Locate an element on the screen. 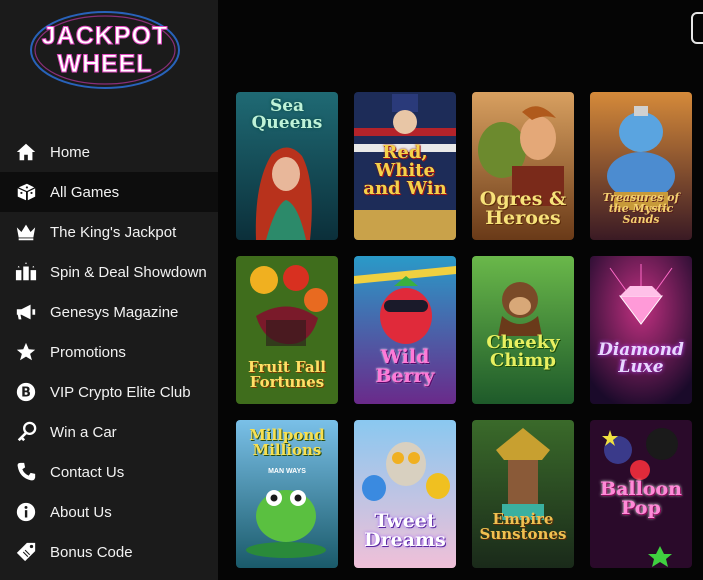 Image resolution: width=703 pixels, height=580 pixels. game-tile-fruit-fall-fortunes: Fruit Fall Fortunes is located at coordinates (287, 330).